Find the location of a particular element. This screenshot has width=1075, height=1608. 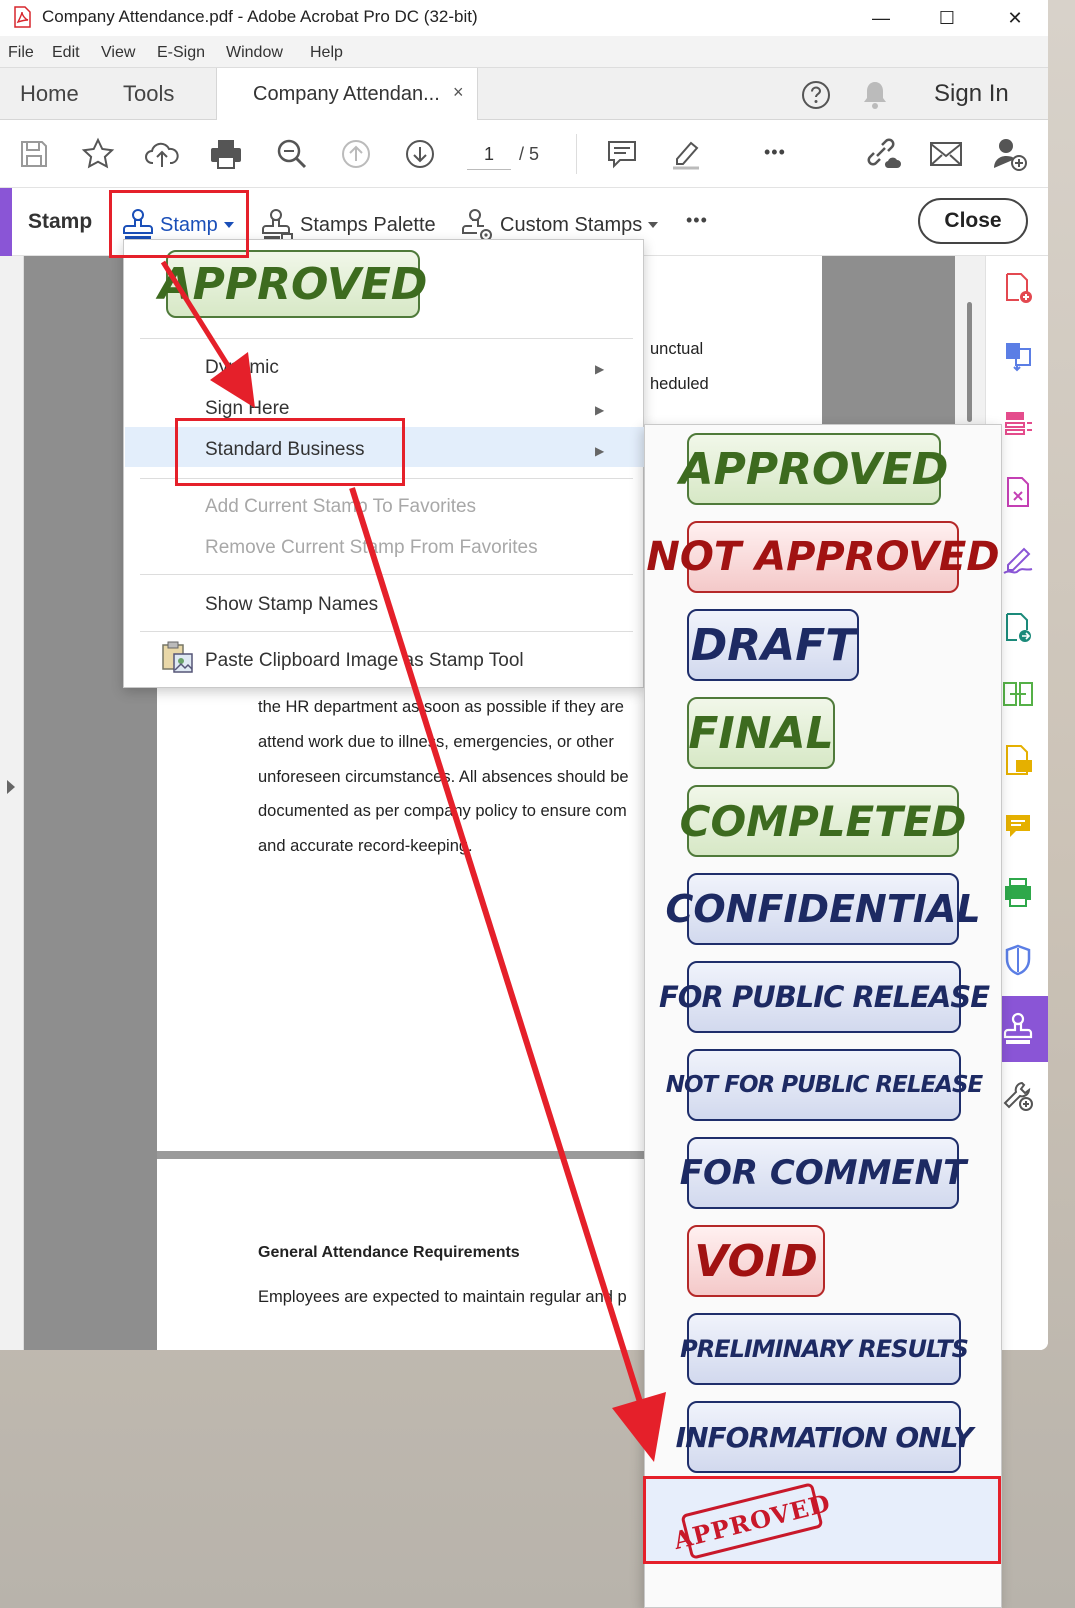

notification-bell-icon is located at coordinates (875, 95).